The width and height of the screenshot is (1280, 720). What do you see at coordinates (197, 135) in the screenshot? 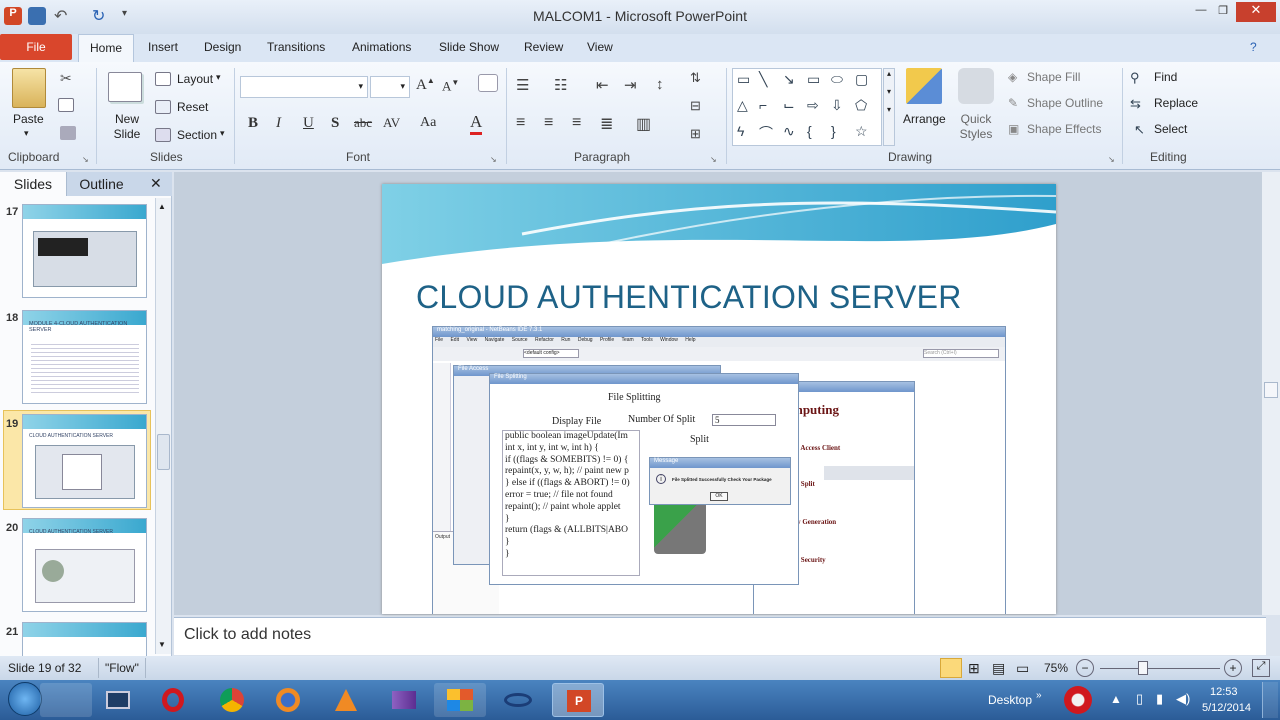
I see `section-button: Section` at bounding box center [197, 135].